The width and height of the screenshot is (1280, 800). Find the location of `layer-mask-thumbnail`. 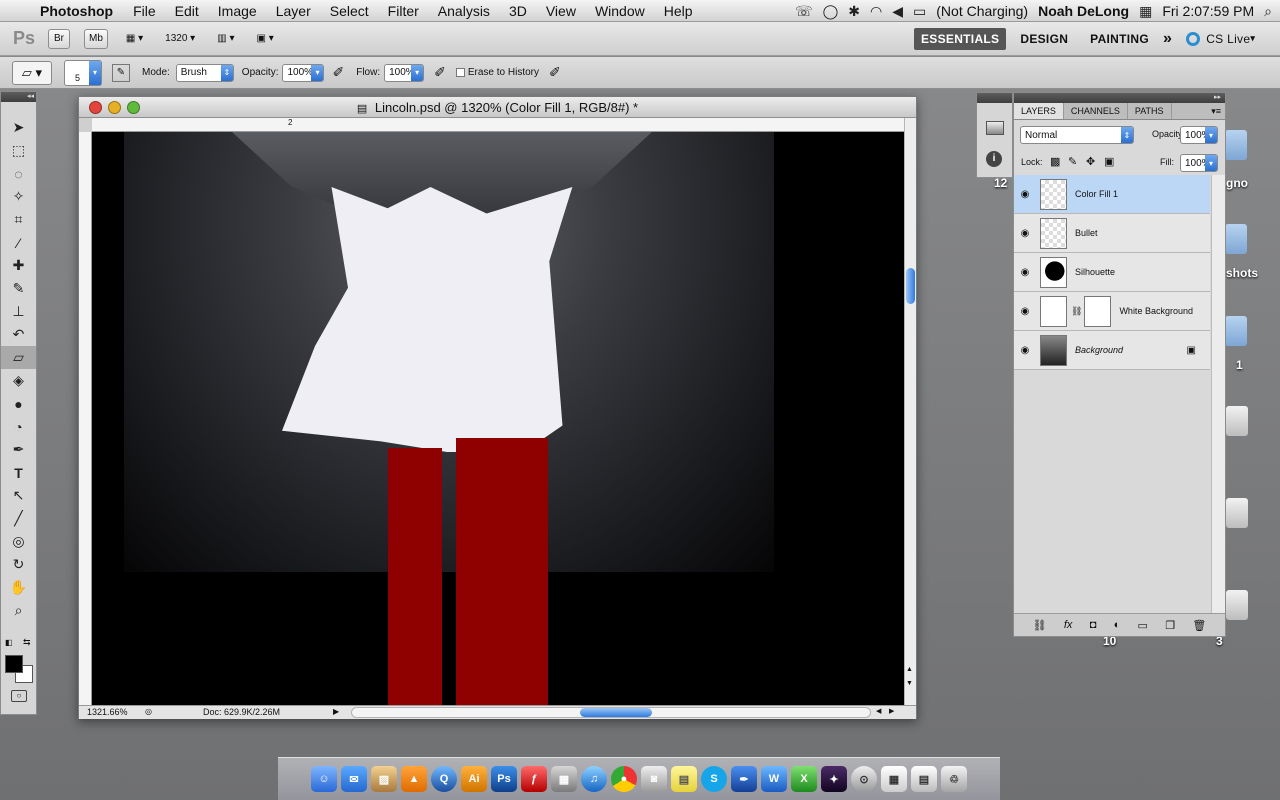

layer-mask-thumbnail is located at coordinates (1098, 311).